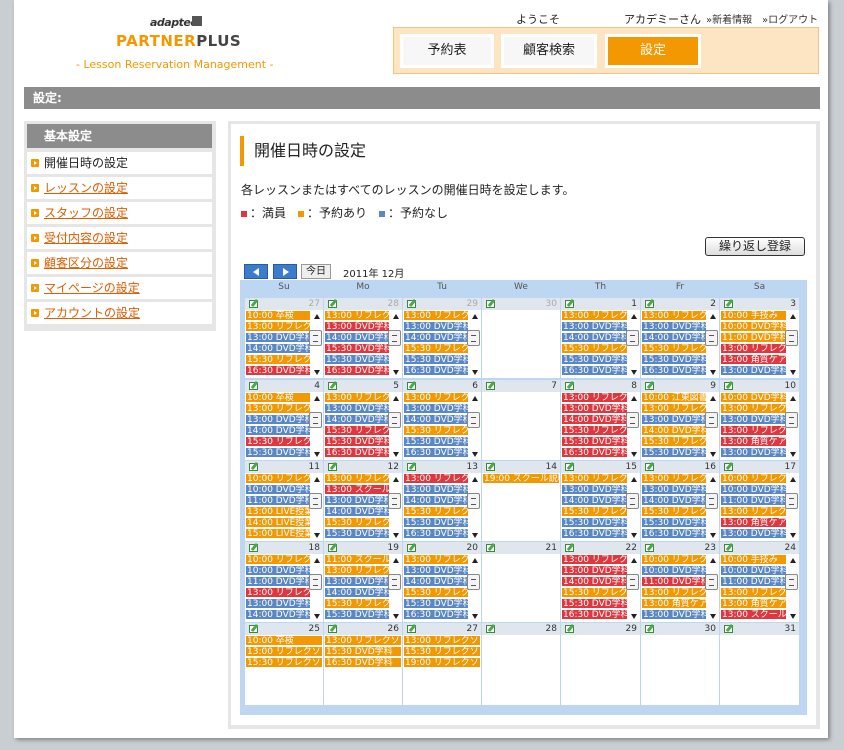 The height and width of the screenshot is (750, 844). What do you see at coordinates (363, 664) in the screenshot?
I see `calendar-day-cell: 26 13:00 リフレクソロジ15:30 DVD学科16:30 DVD学科` at bounding box center [363, 664].